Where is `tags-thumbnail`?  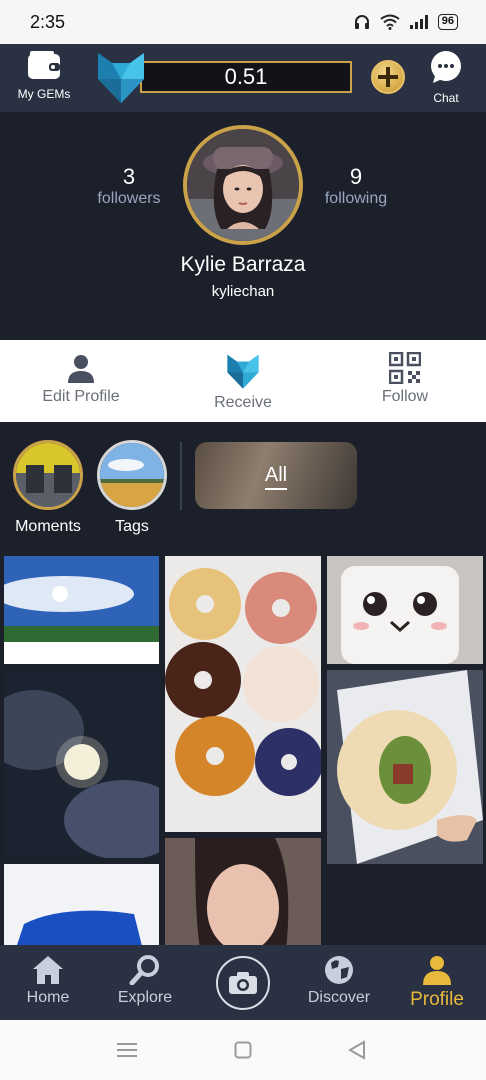 tags-thumbnail is located at coordinates (132, 475).